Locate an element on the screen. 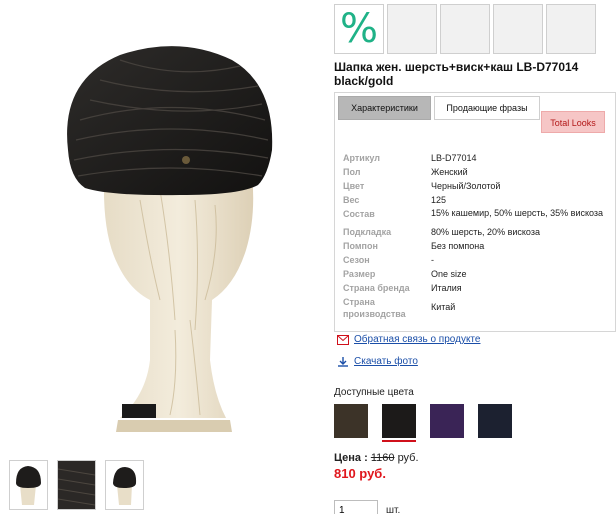 The height and width of the screenshot is (514, 616). spec-value: 125 is located at coordinates (439, 200).